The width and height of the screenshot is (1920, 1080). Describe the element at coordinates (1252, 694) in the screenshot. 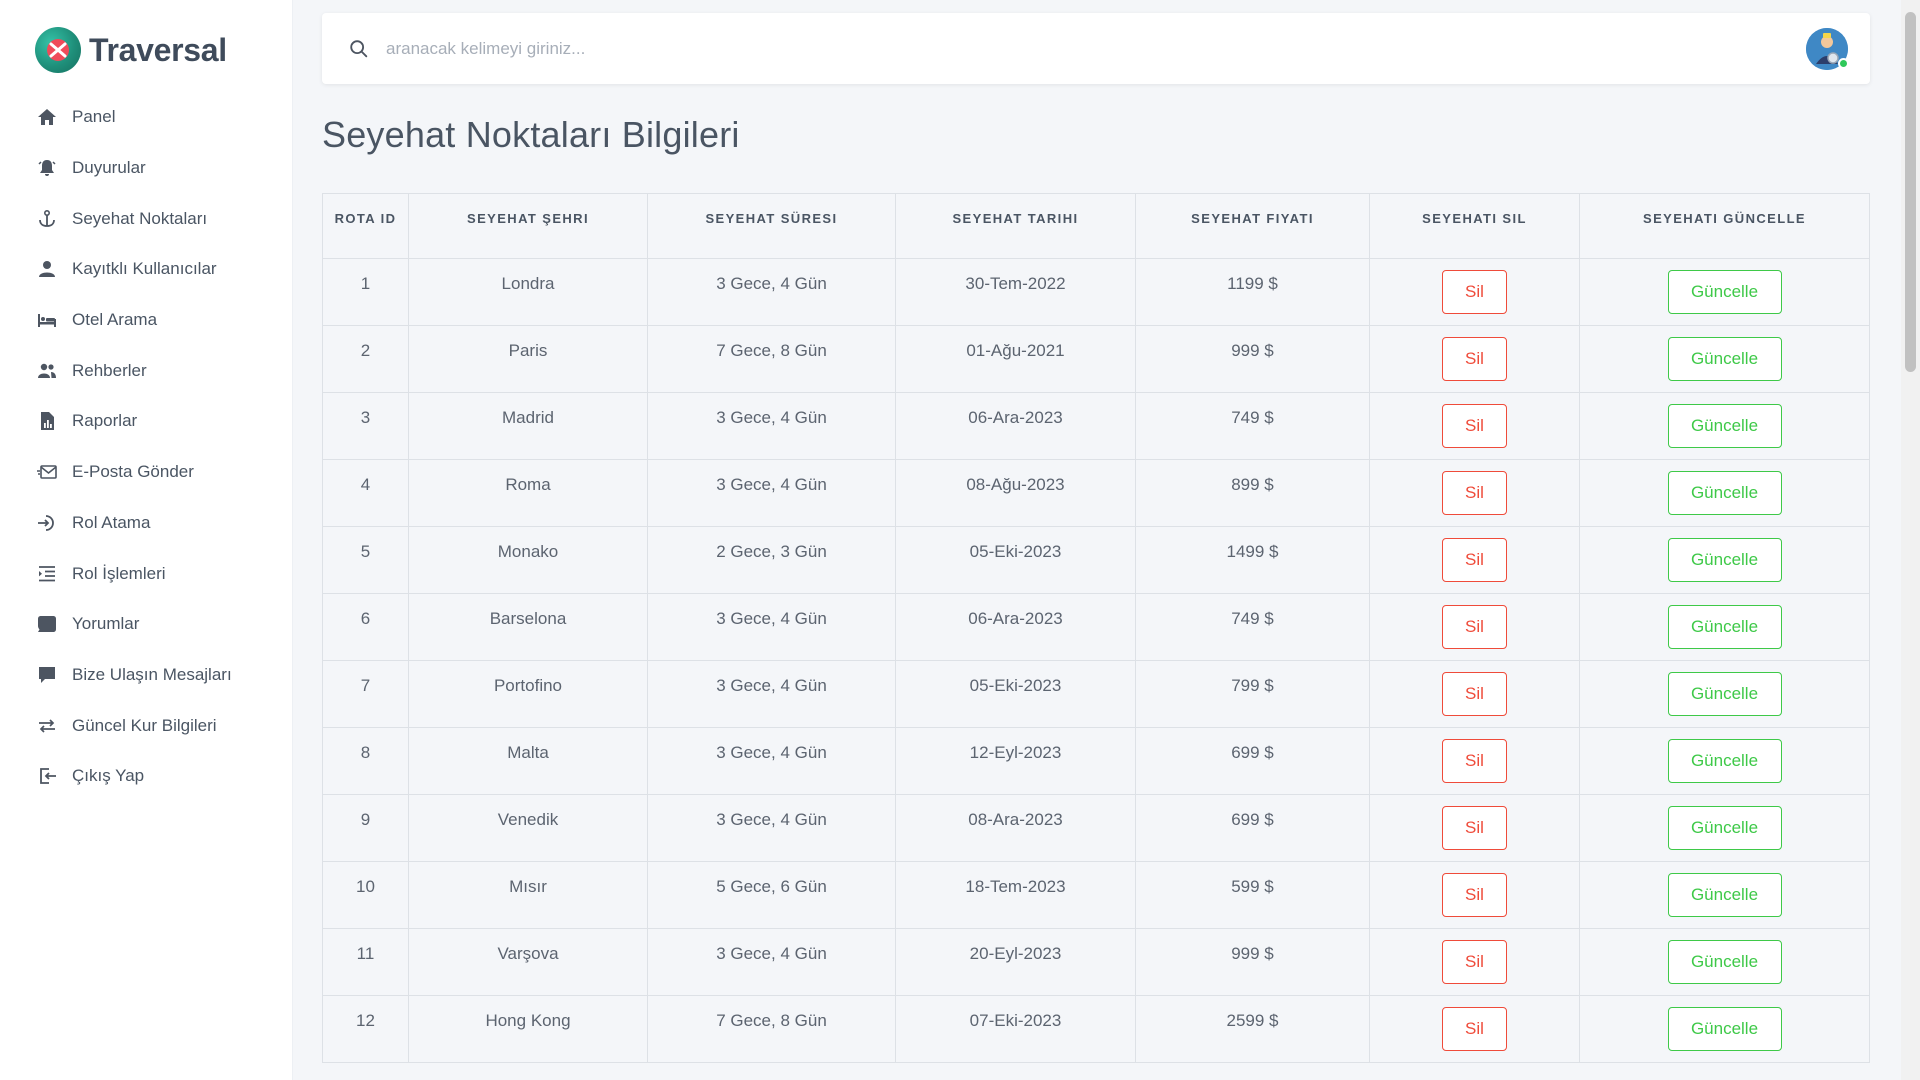

I see `cell-price: 799 $` at that location.